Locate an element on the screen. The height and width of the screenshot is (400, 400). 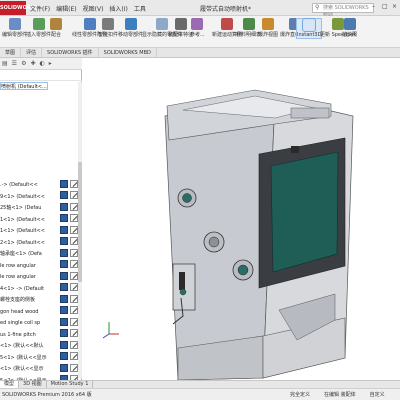
status-version: SOLIDWORKS Premium 2016 x64 版 is located at coordinates (47, 395).